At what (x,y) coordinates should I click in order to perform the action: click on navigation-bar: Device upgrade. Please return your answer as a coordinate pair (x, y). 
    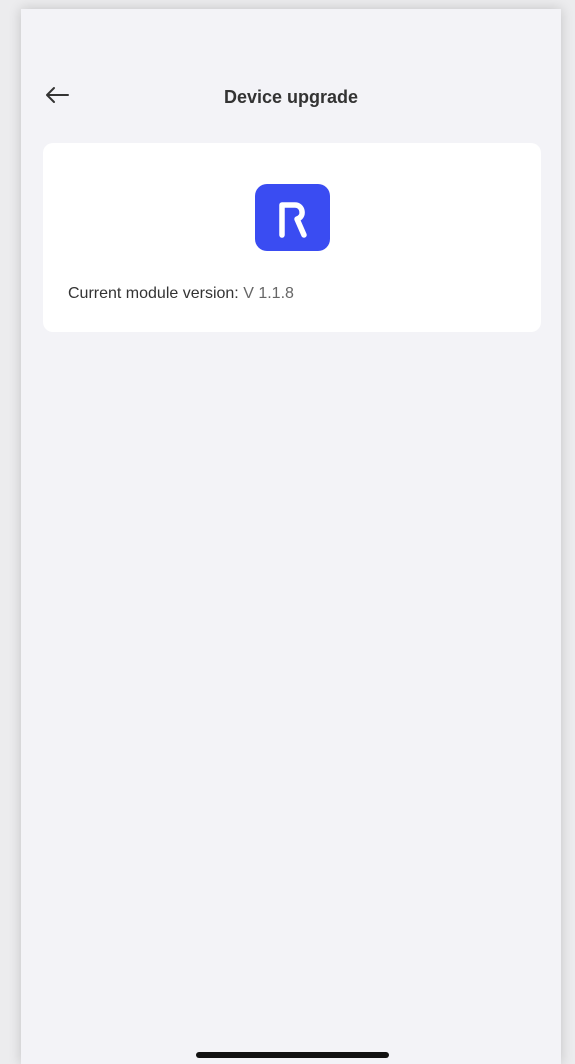
    Looking at the image, I should click on (291, 97).